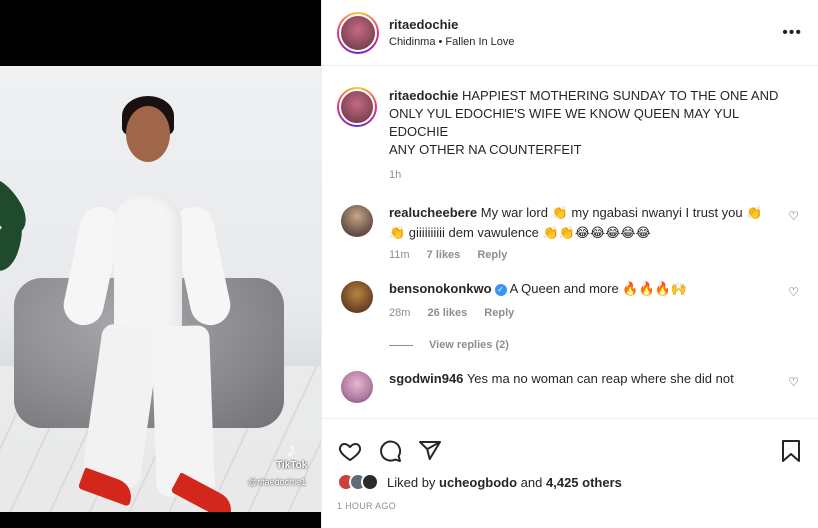  I want to click on tiktok-handle: @ritaedochie1, so click(277, 482).